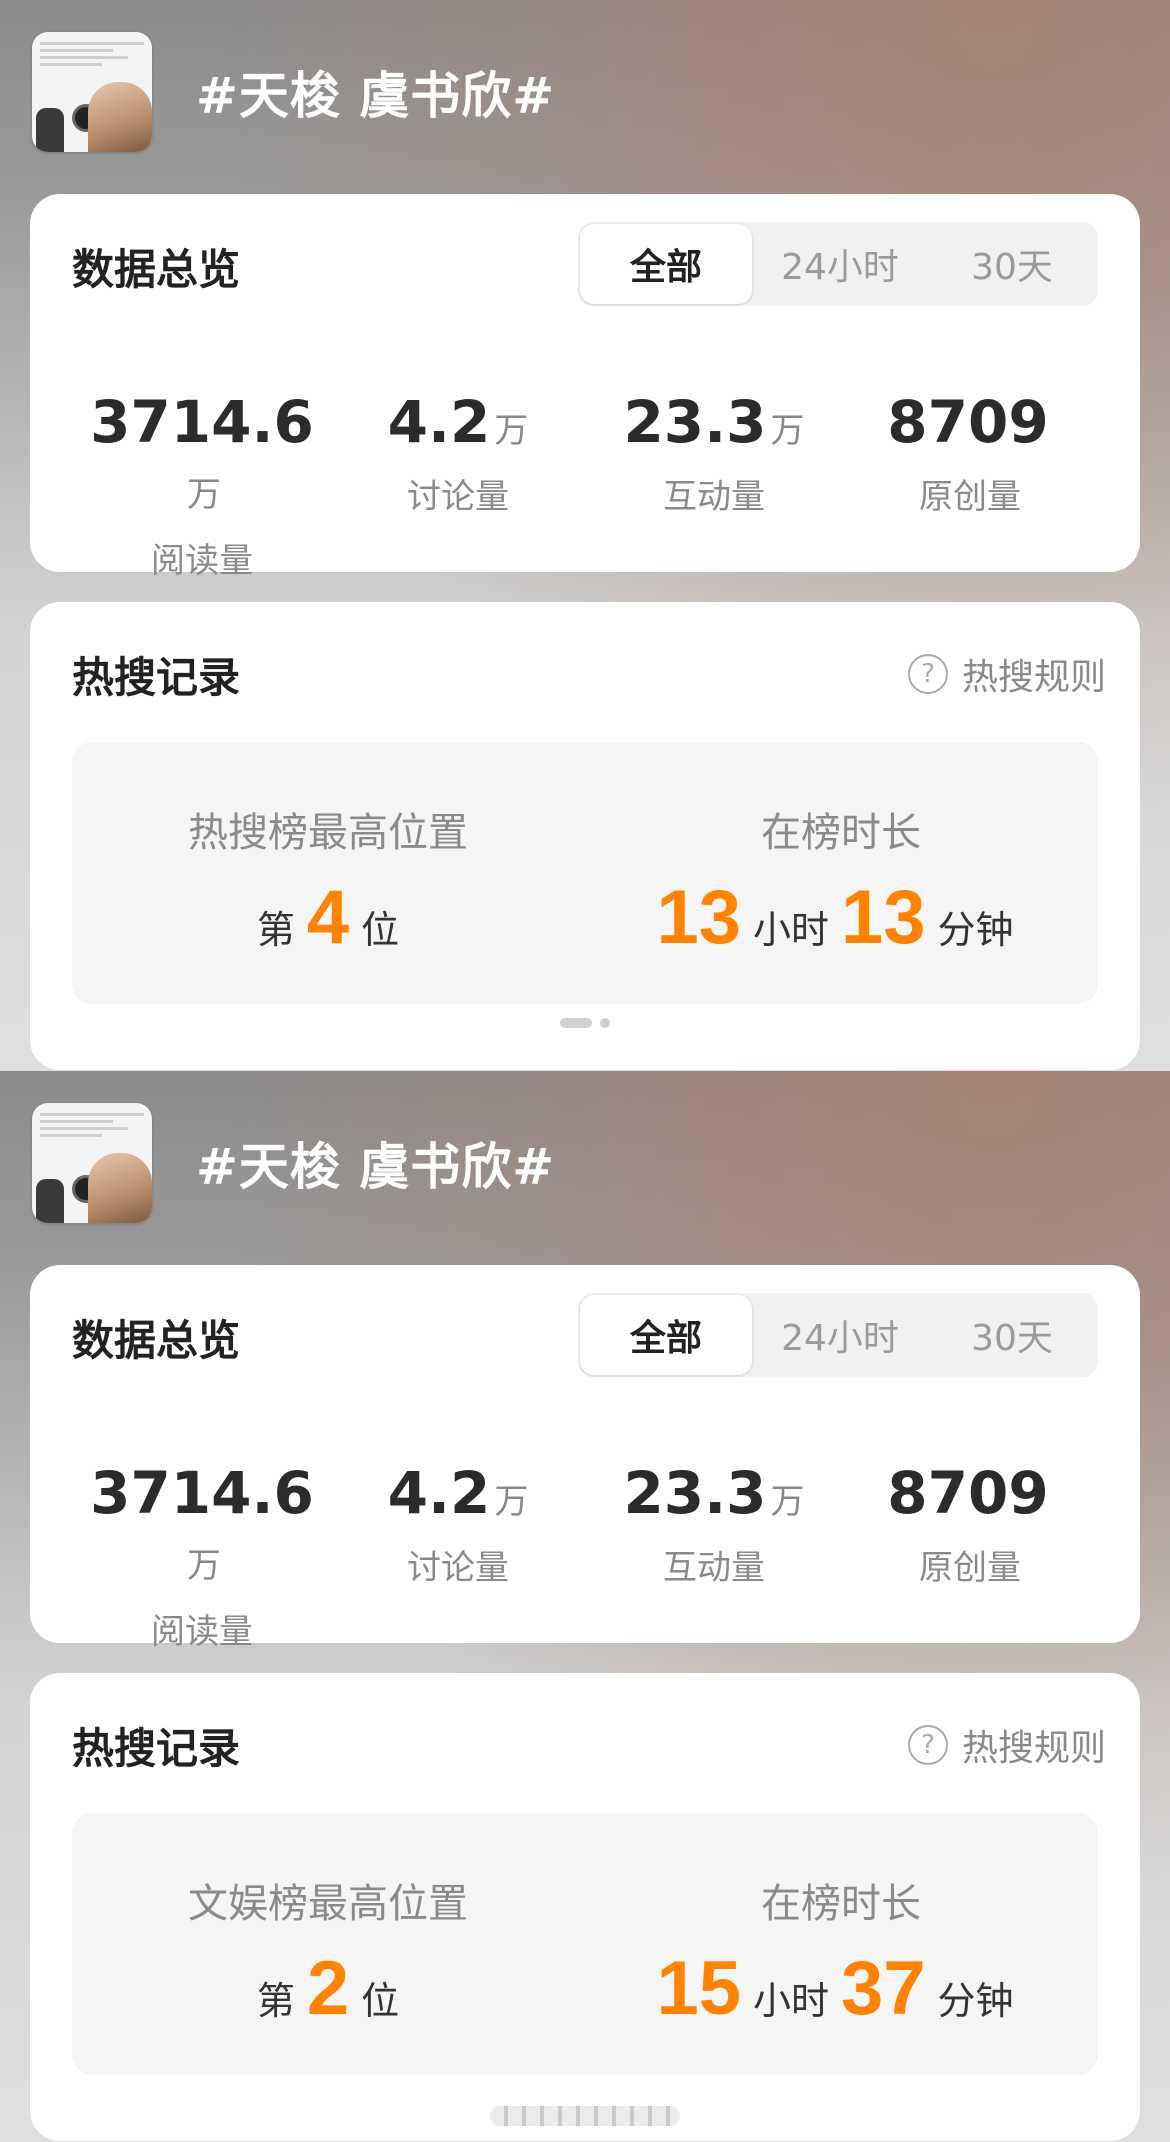  I want to click on hot-search-box: 热搜榜最高位置 第 4 位 在榜时长 13 小时 13 分钟, so click(585, 873).